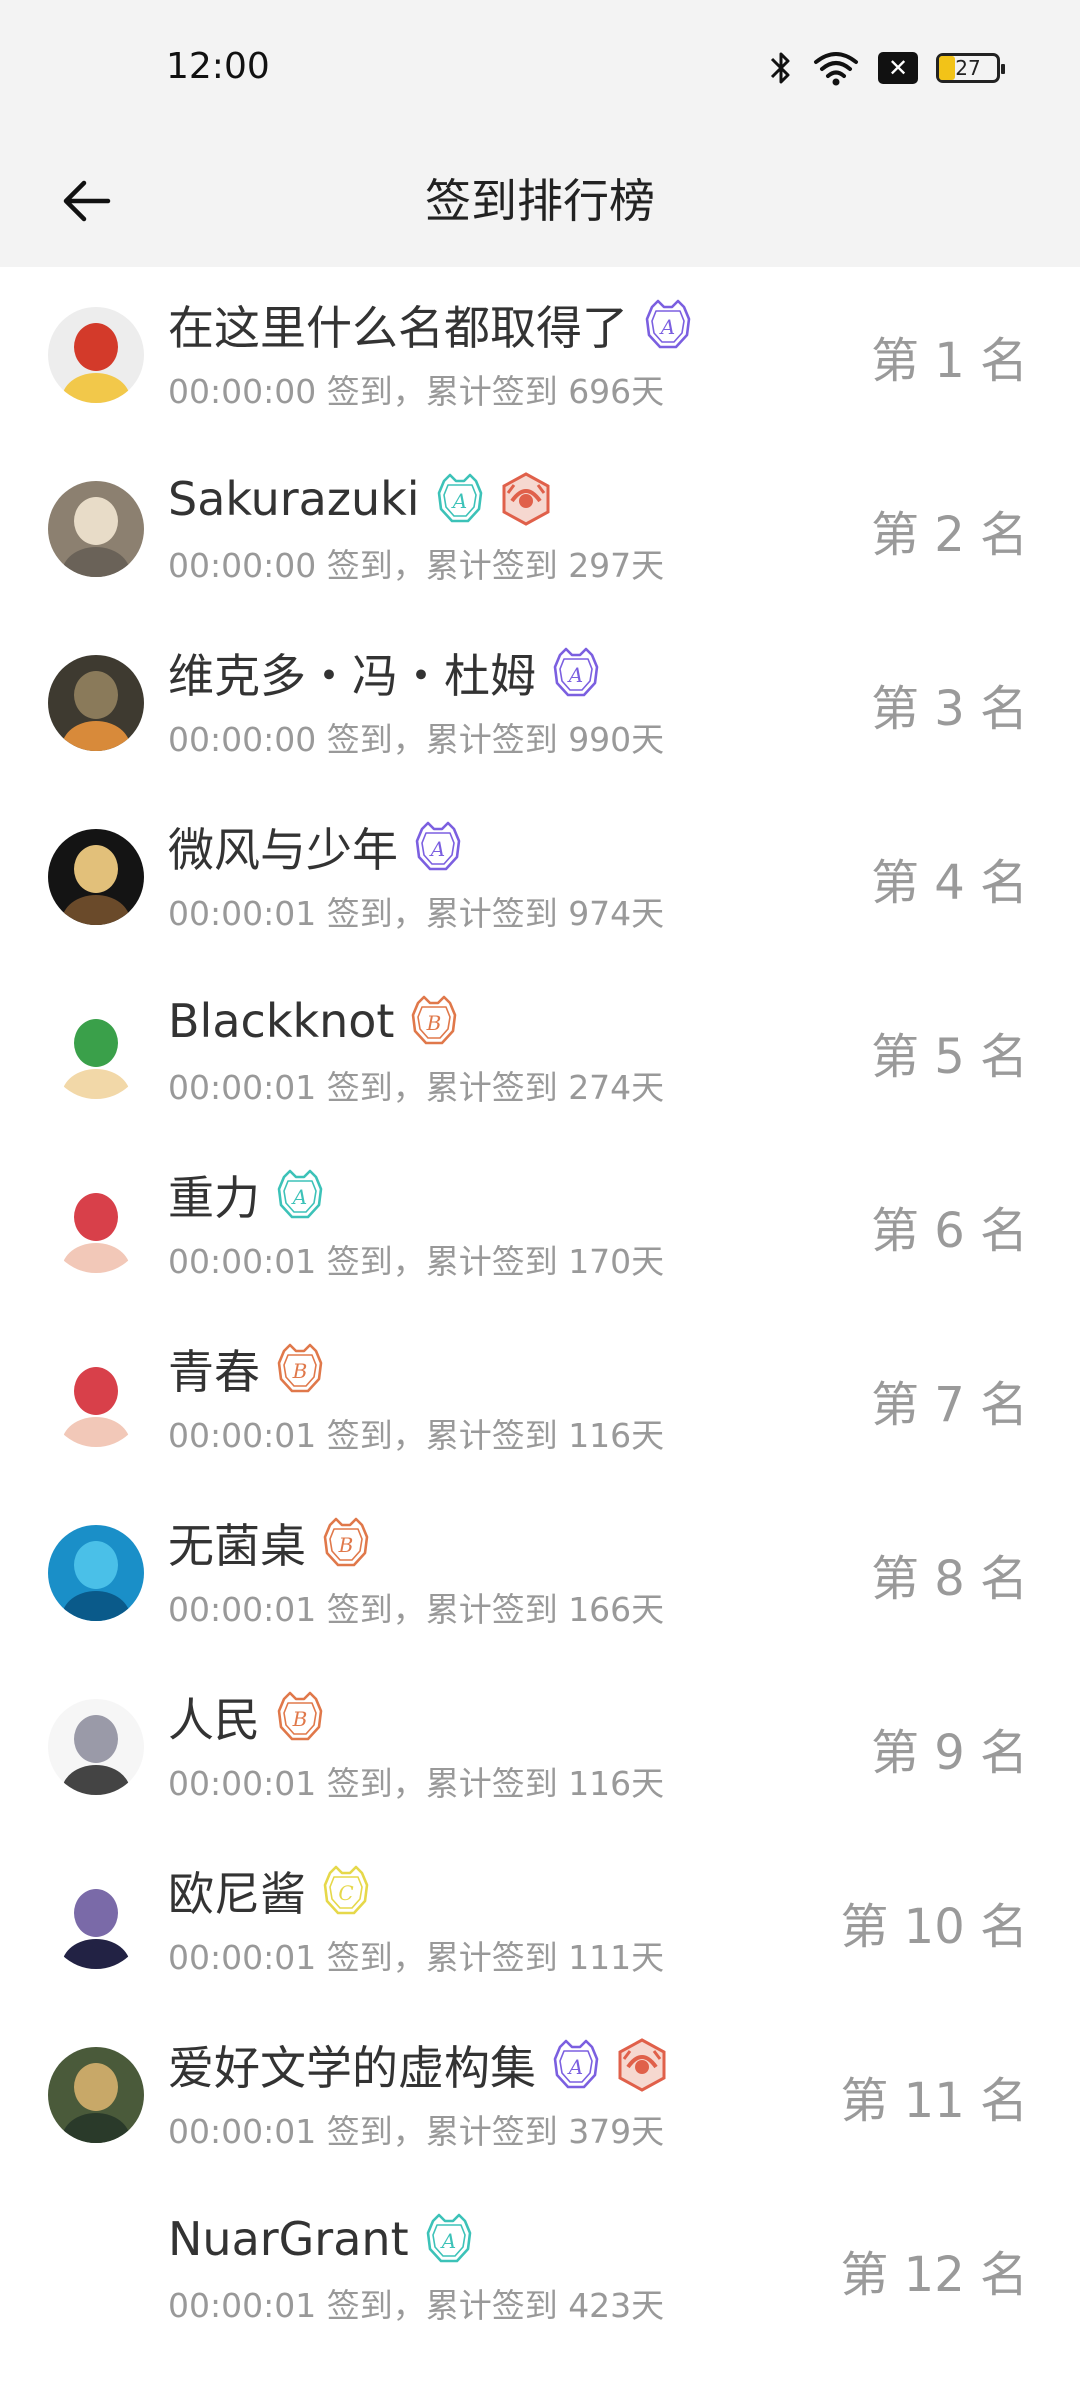 This screenshot has height=2400, width=1080. Describe the element at coordinates (949, 1231) in the screenshot. I see `rank-label: 第 6 名` at that location.